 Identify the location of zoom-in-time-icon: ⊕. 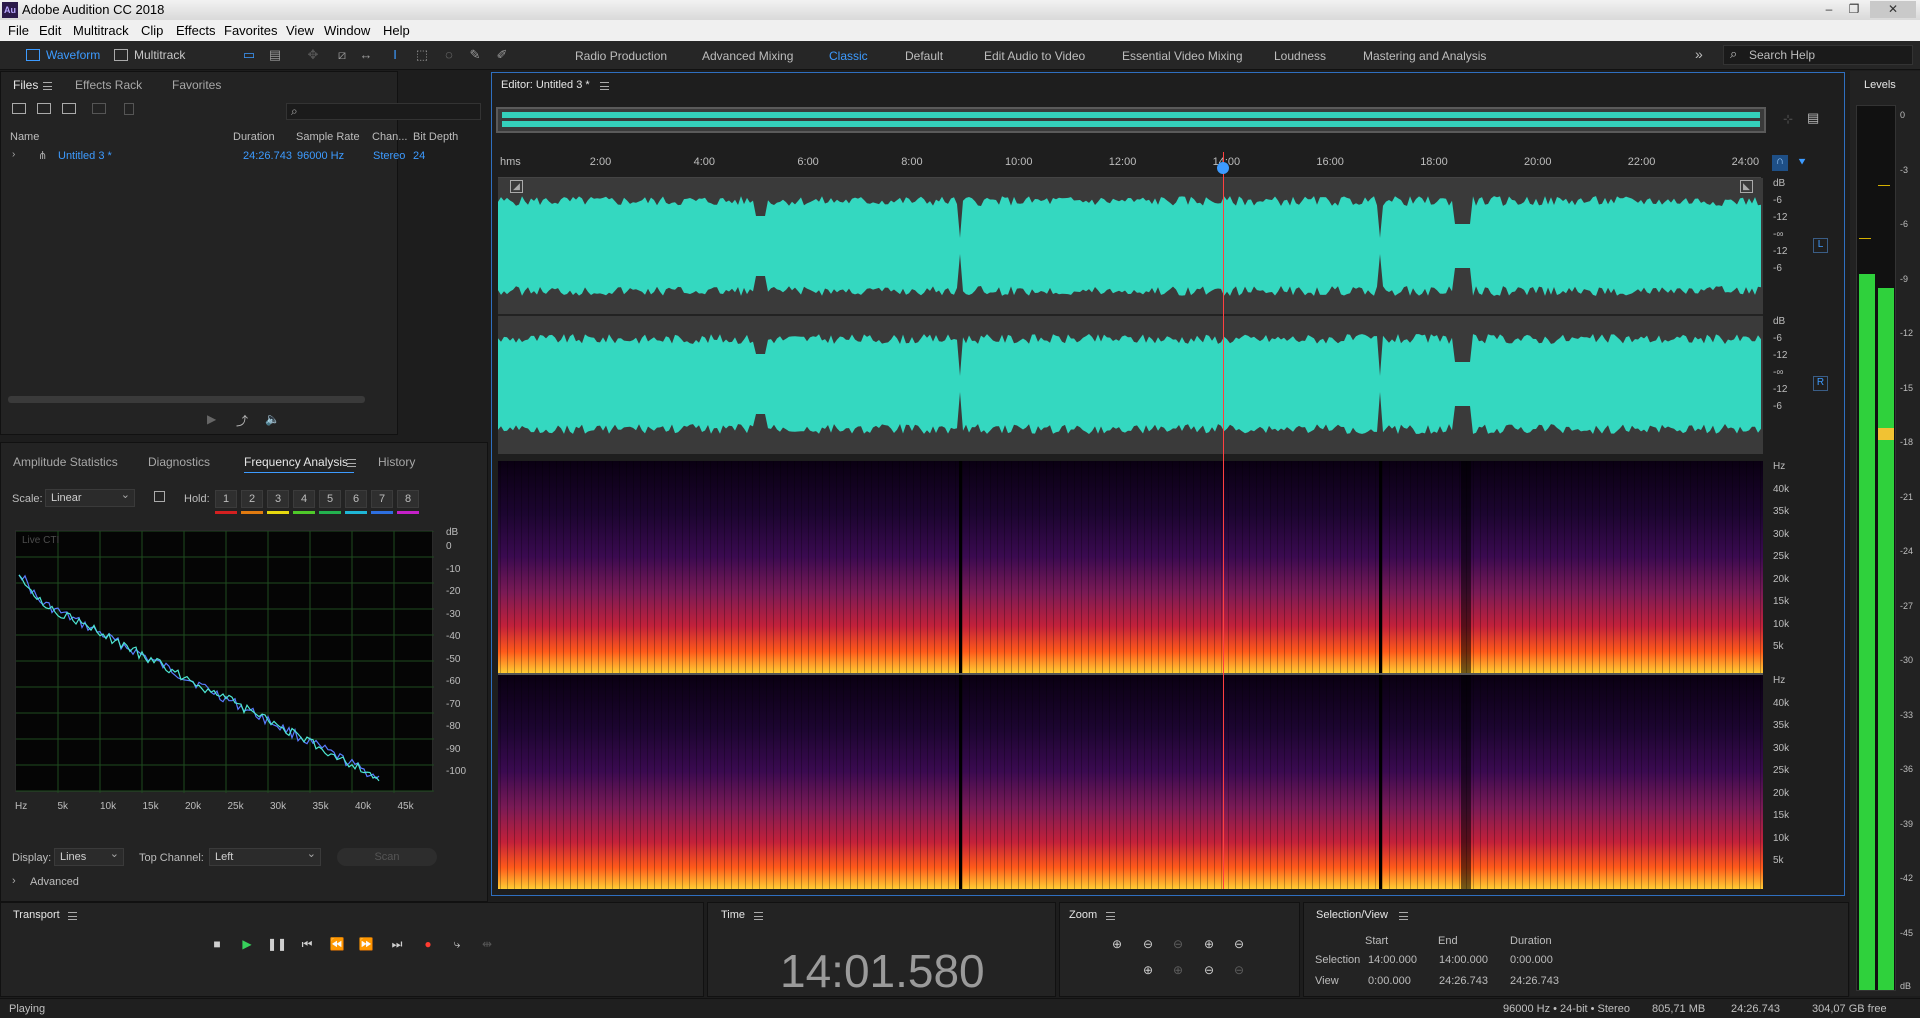
(1148, 970).